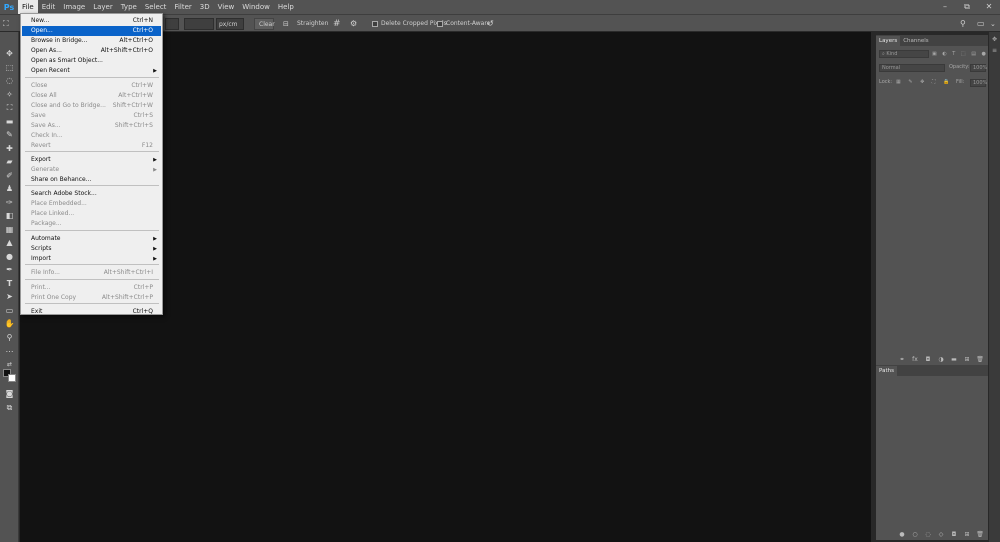 The image size is (1000, 542). Describe the element at coordinates (230, 29) in the screenshot. I see `unit-select: px/cm ⌄` at that location.